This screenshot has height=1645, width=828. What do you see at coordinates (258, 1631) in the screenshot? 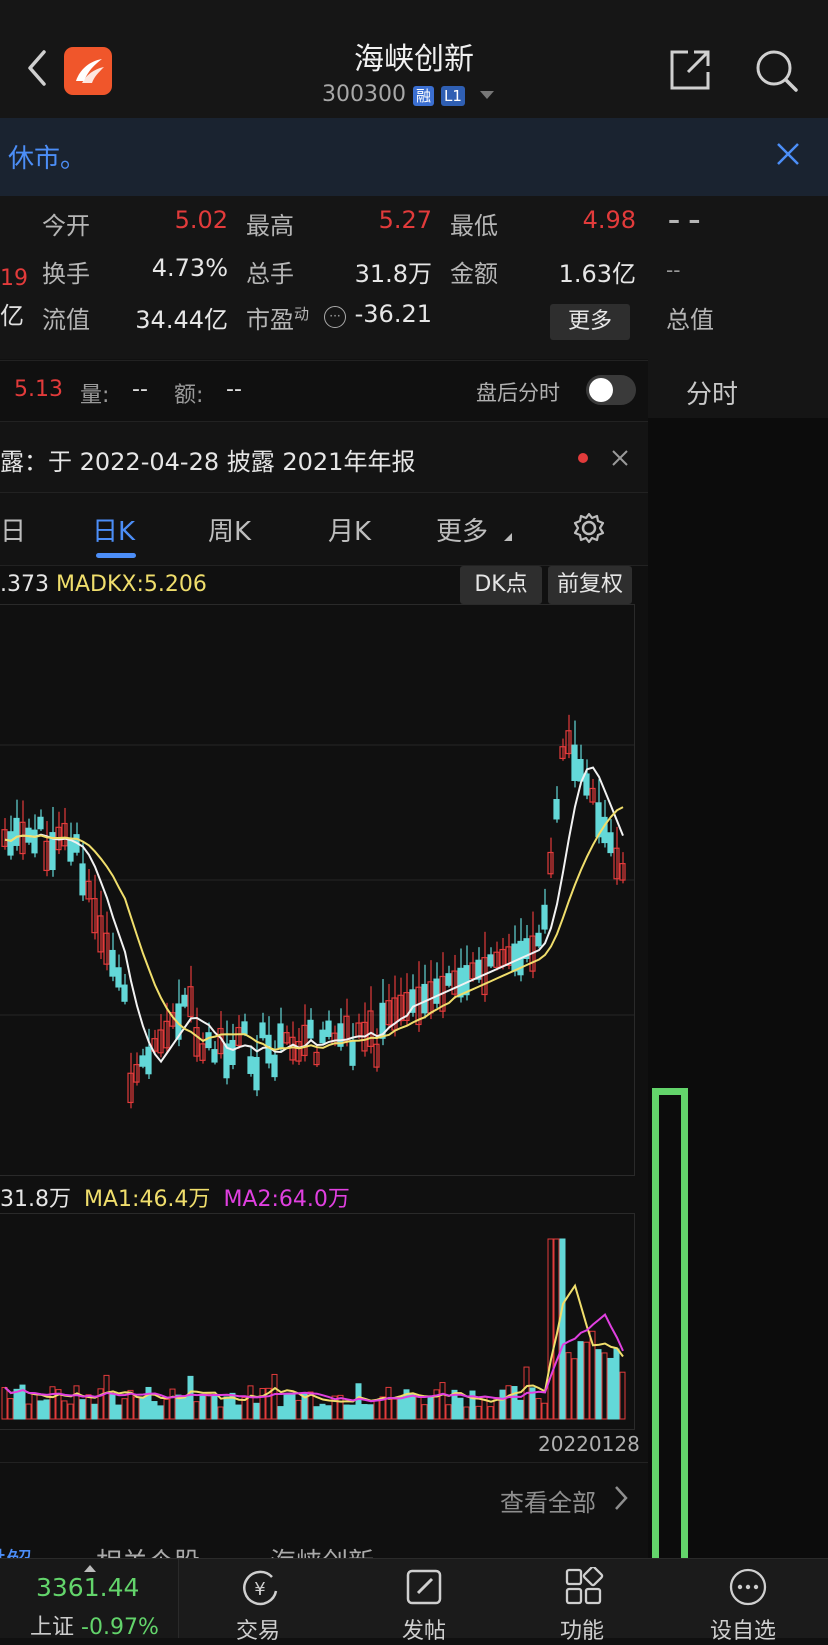
I see `trade-label: 交易` at bounding box center [258, 1631].